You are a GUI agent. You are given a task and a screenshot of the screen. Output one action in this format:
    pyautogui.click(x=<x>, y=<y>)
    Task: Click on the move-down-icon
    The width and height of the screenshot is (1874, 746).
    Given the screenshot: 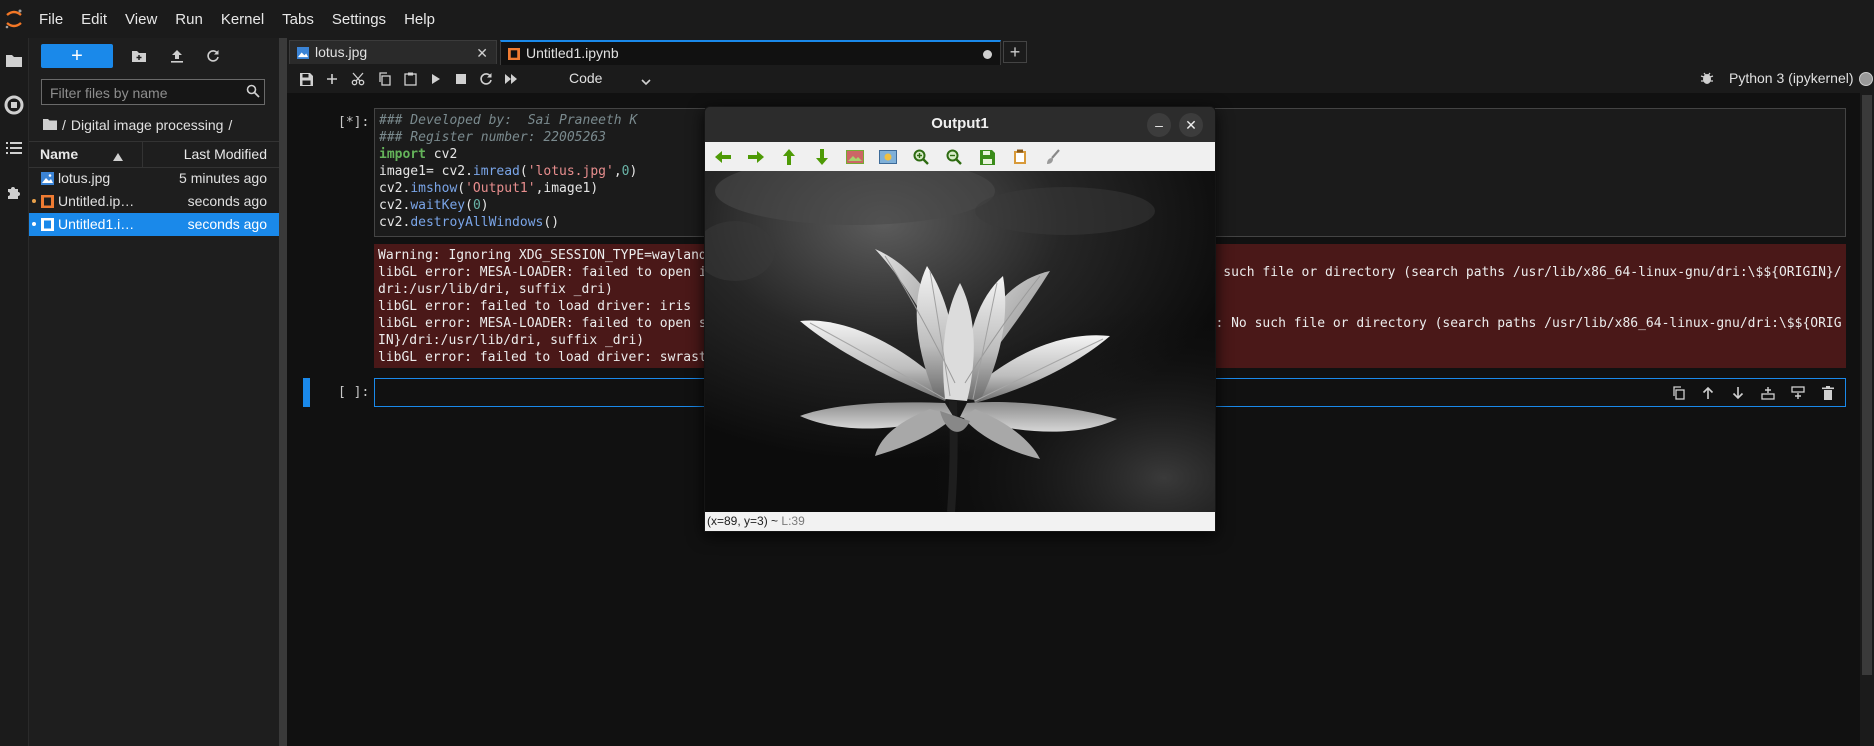 What is the action you would take?
    pyautogui.click(x=1738, y=393)
    